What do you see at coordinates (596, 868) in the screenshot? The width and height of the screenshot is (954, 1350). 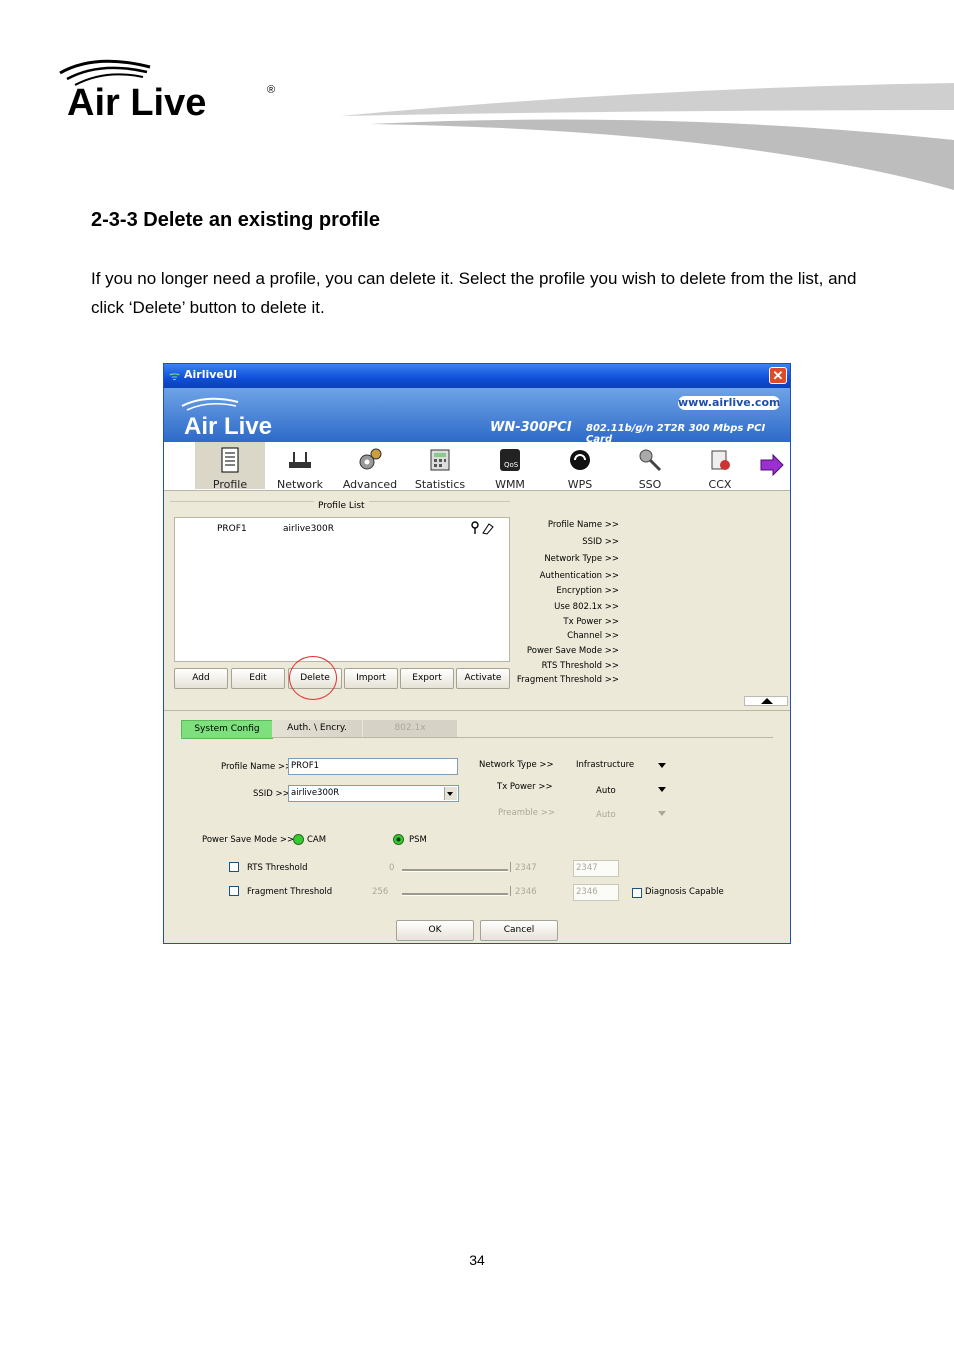 I see `rts-threshold-input: 2347` at bounding box center [596, 868].